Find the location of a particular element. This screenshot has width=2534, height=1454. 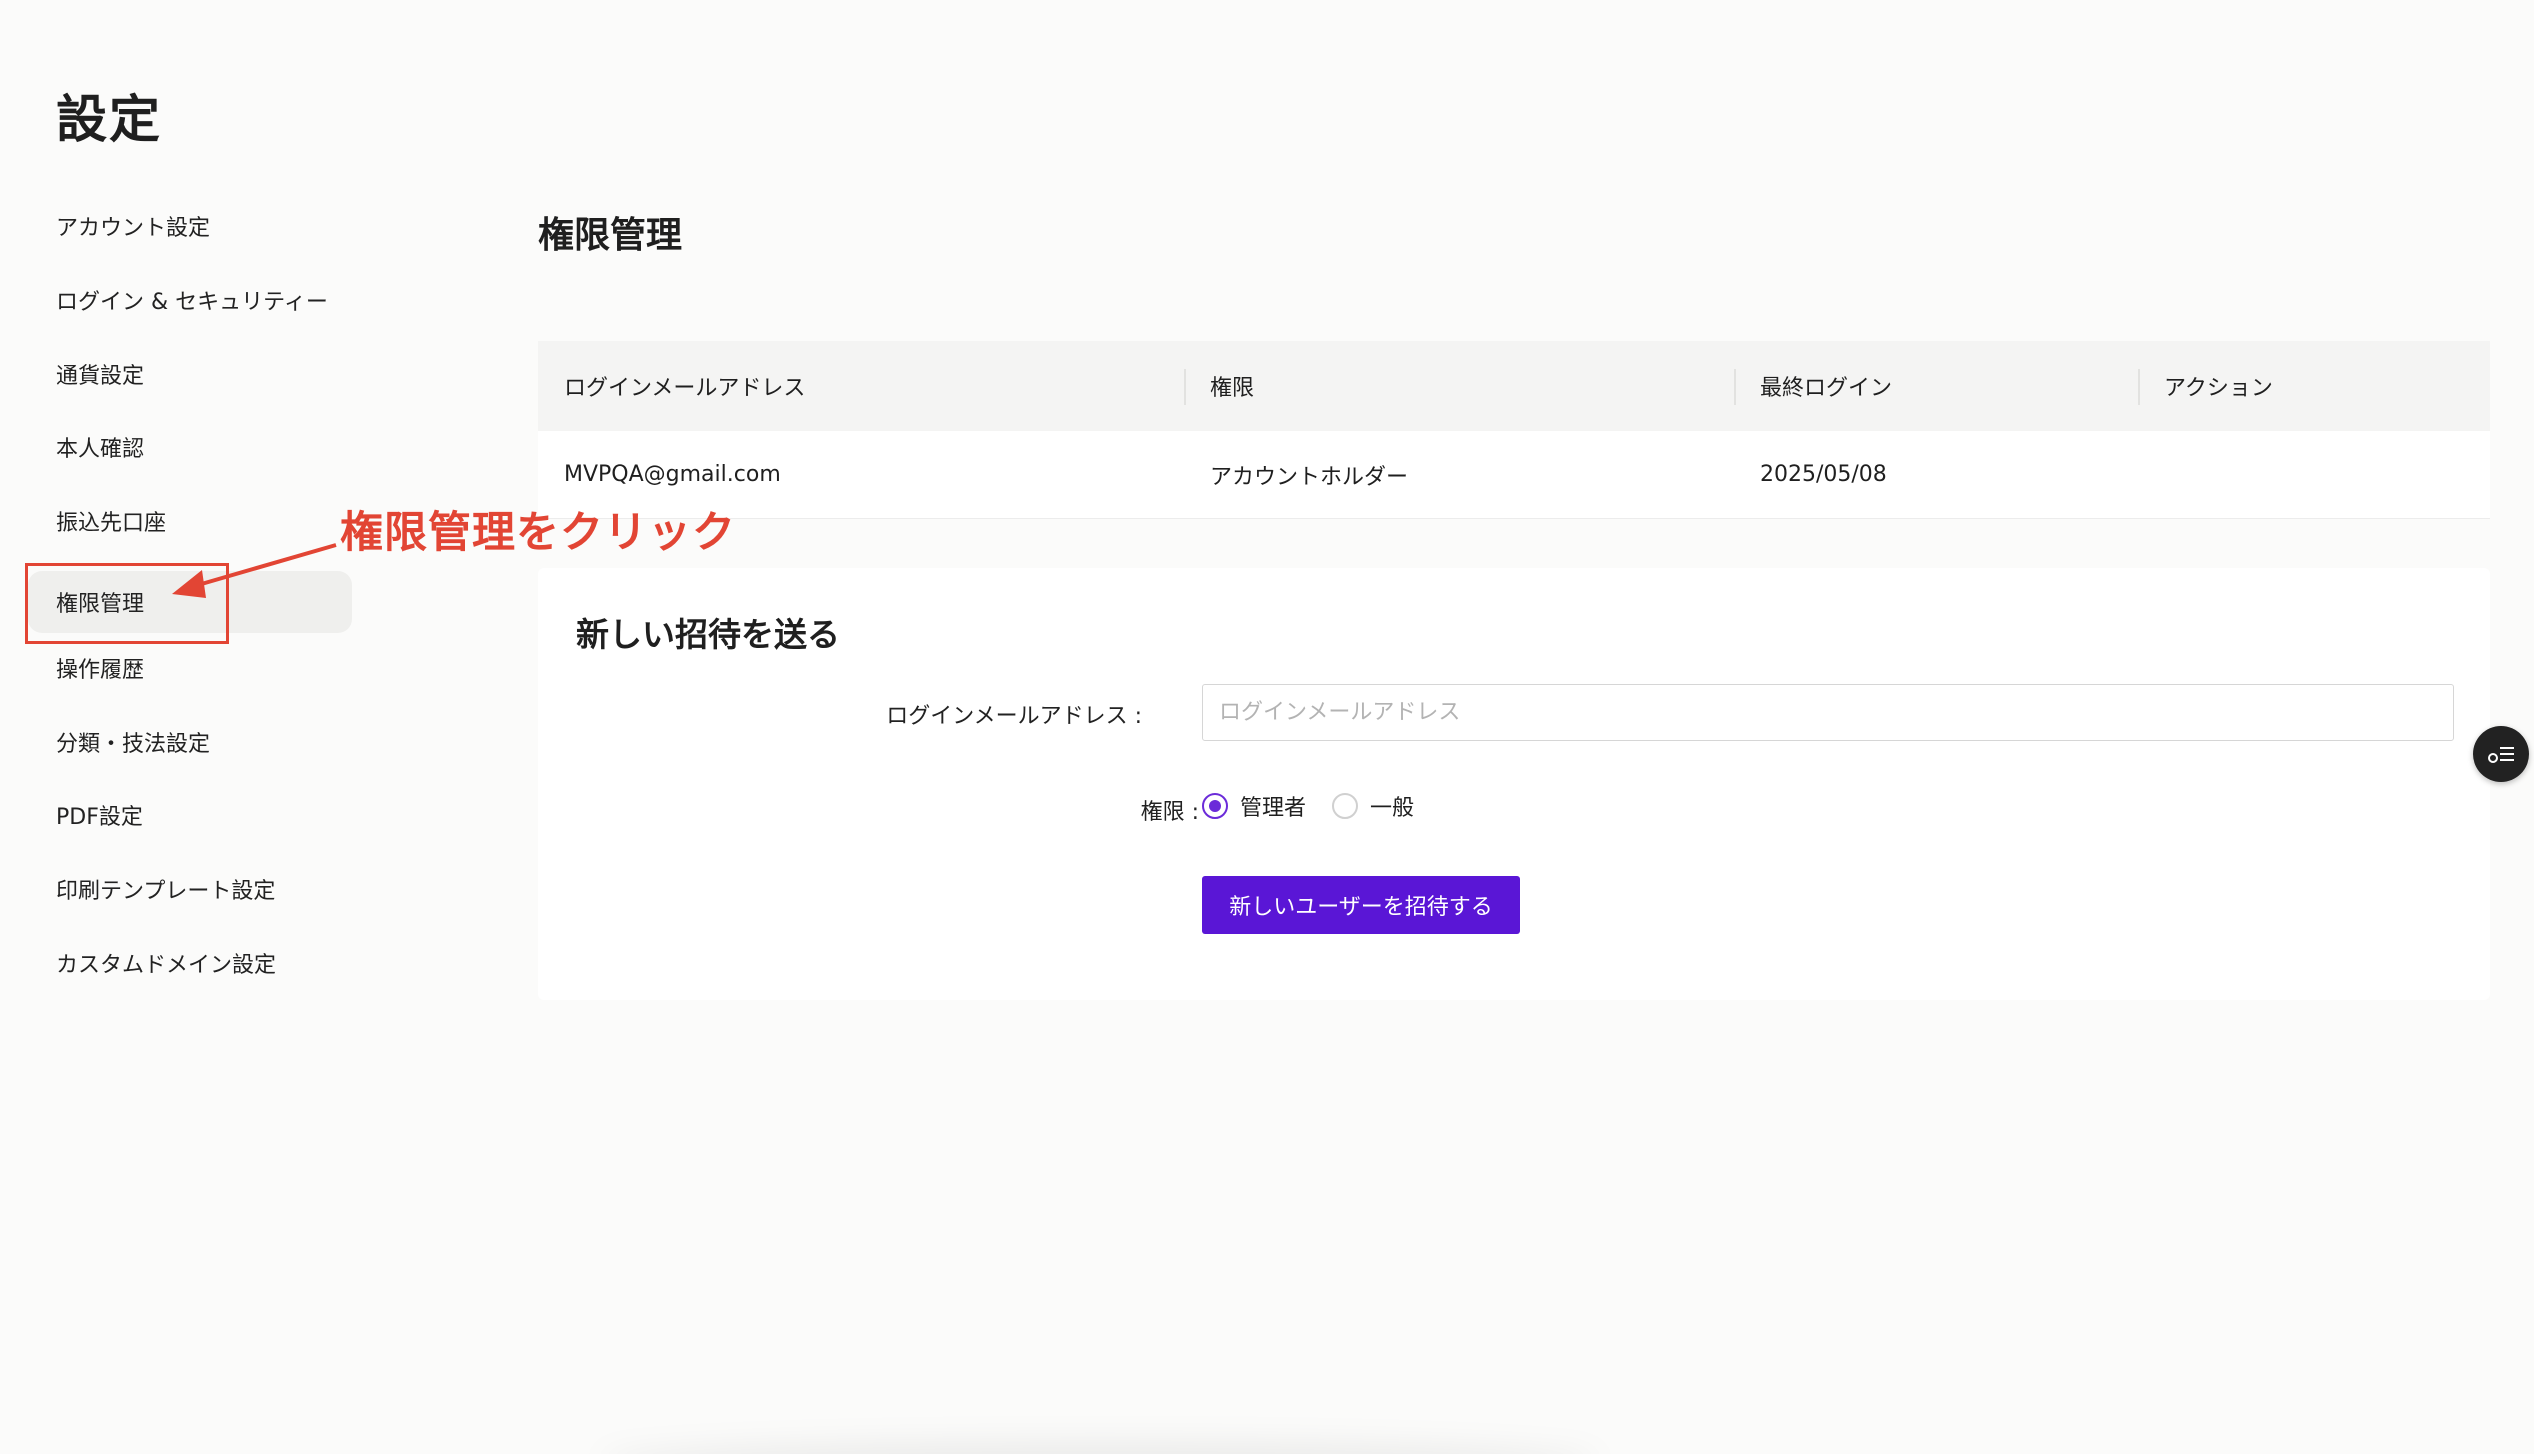

table-header: ログインメールアドレス 権限 最終ログイン アクション is located at coordinates (1514, 386).